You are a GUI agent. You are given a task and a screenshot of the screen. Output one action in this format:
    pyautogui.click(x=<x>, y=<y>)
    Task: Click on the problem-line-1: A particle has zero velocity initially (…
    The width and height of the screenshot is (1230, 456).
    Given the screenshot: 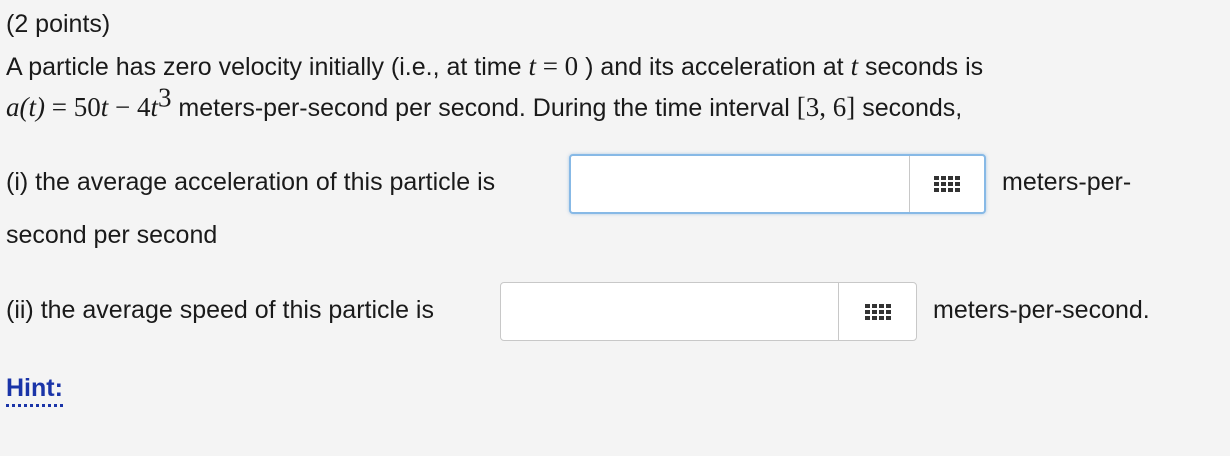 What is the action you would take?
    pyautogui.click(x=495, y=66)
    